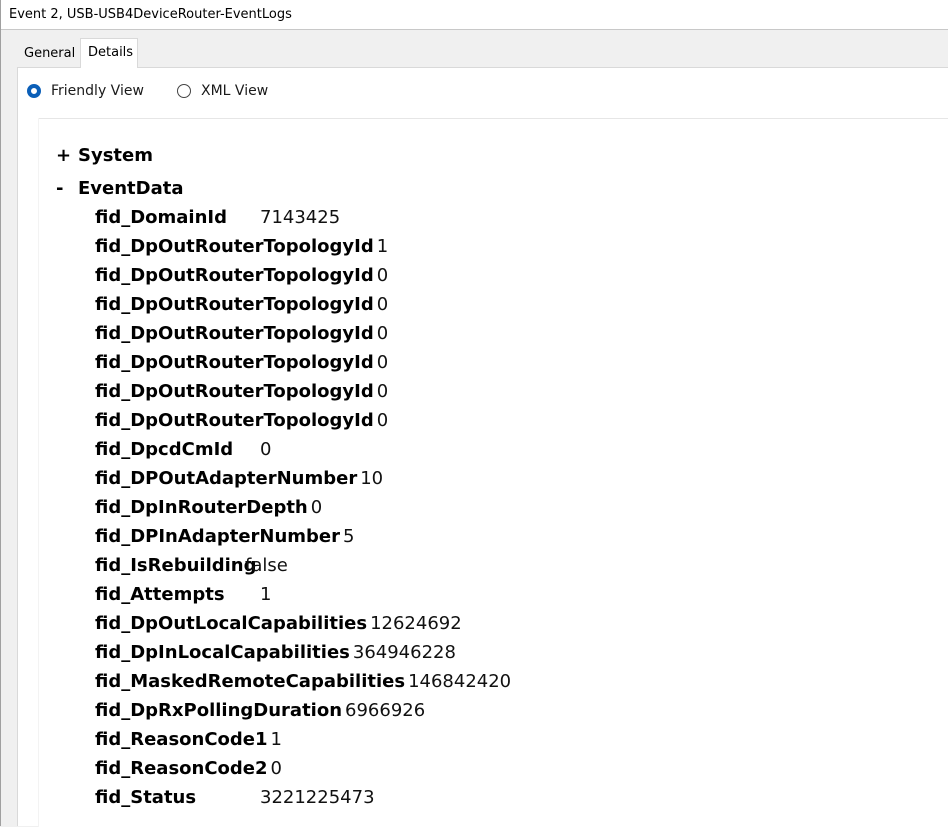  Describe the element at coordinates (416, 623) in the screenshot. I see `field-value: 12624692` at that location.